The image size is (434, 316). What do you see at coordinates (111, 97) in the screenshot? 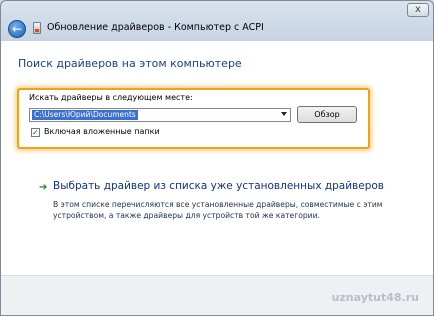
I see `search-location-label: Искать драйверы в следующем месте:` at bounding box center [111, 97].